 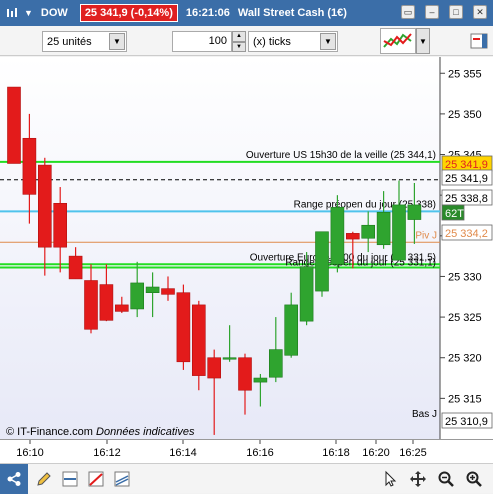 What do you see at coordinates (465, 318) in the screenshot?
I see `price-tick-label: 25 325` at bounding box center [465, 318].